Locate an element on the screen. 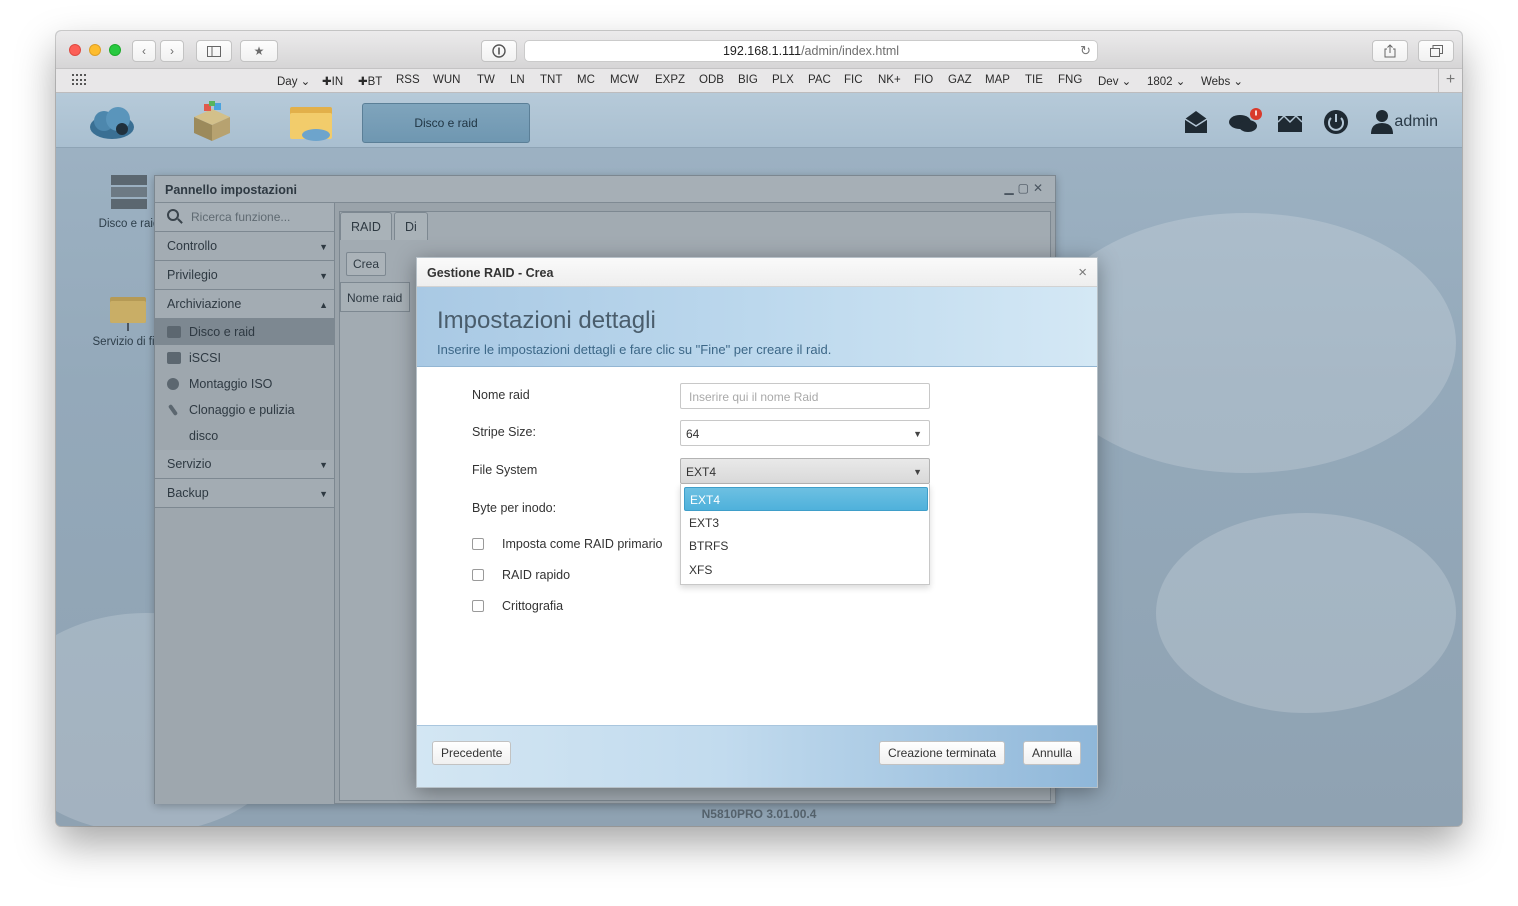 The width and height of the screenshot is (1518, 906). bookmark-tw: TW is located at coordinates (486, 80).